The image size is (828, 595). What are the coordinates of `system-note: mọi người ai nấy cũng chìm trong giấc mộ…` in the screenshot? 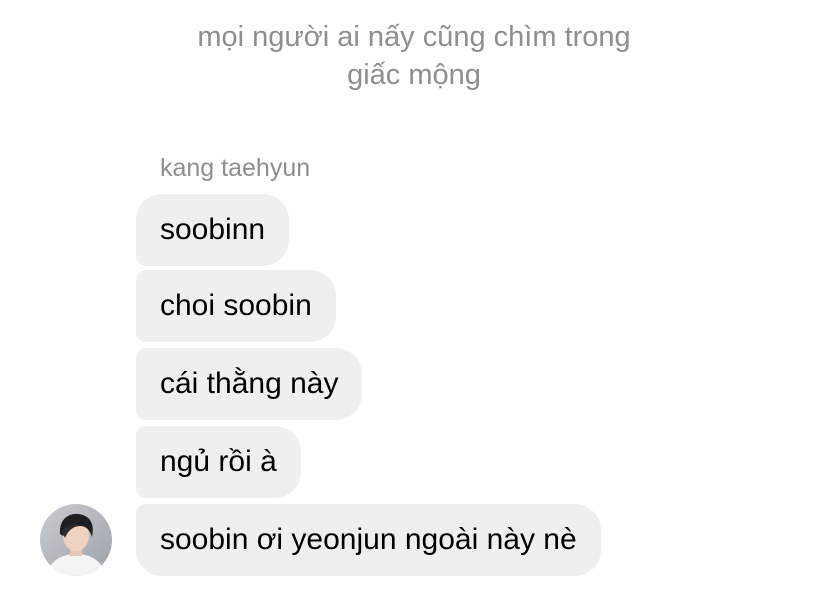 It's located at (414, 56).